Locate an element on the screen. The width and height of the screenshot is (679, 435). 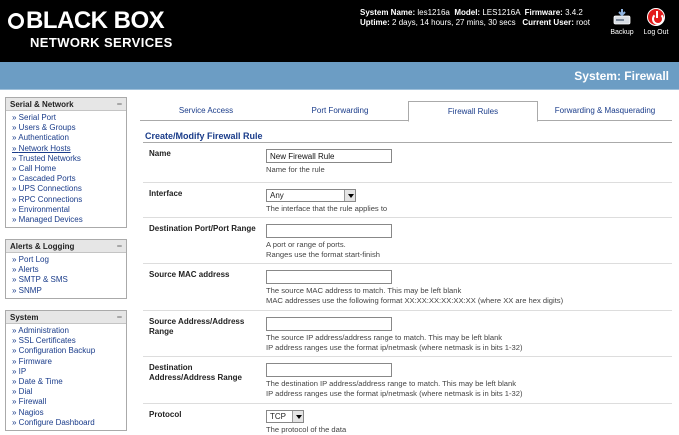
sidebar-item-ssl-certificates: SSL Certificates is located at coordinates (69, 341).